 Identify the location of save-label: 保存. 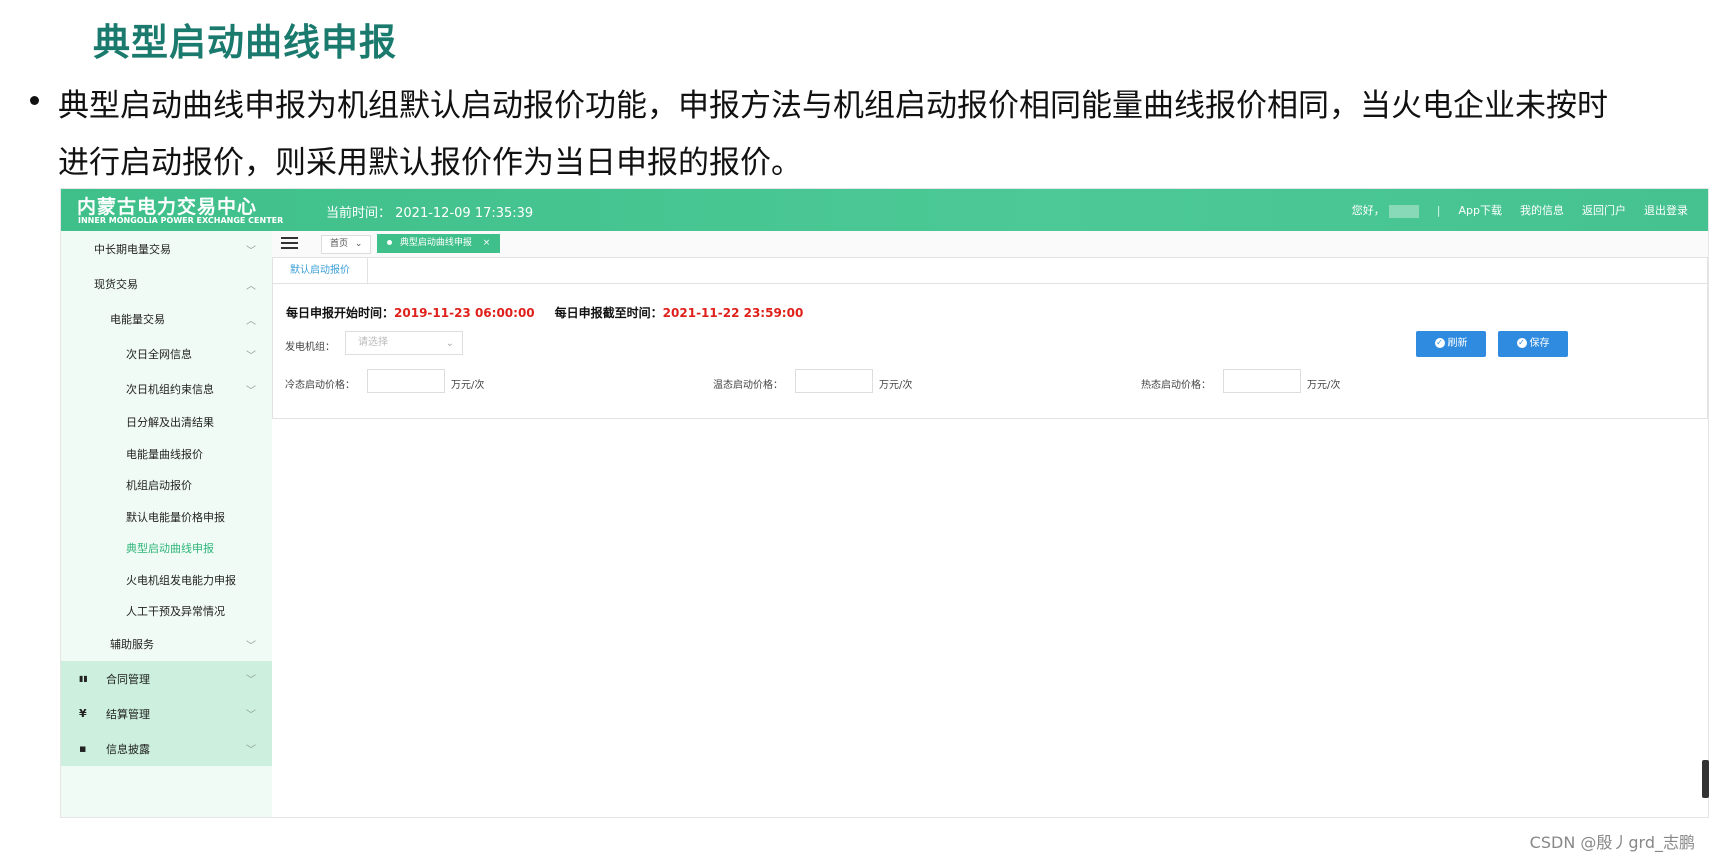
(1539, 343).